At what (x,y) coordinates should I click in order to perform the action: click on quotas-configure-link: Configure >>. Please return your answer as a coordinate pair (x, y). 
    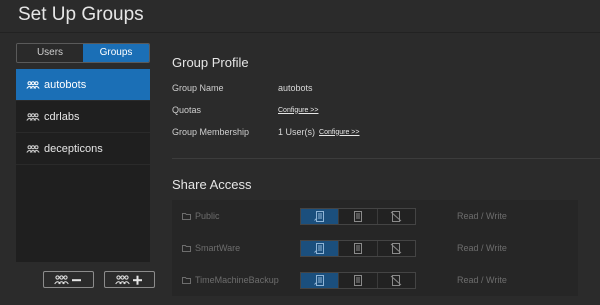
    Looking at the image, I should click on (298, 110).